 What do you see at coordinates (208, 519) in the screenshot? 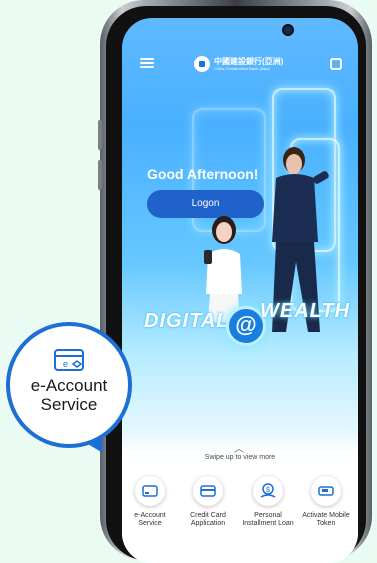
I see `shortcut-label: Credit Card Application` at bounding box center [208, 519].